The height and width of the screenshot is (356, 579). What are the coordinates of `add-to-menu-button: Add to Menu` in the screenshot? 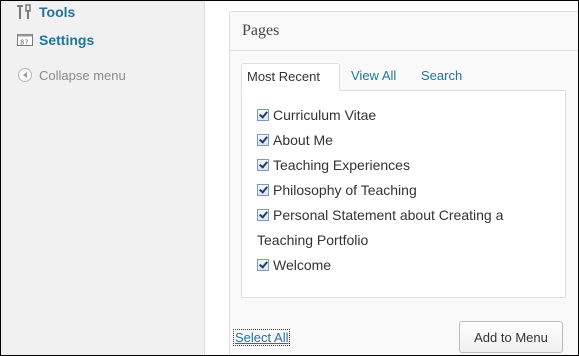 It's located at (511, 337).